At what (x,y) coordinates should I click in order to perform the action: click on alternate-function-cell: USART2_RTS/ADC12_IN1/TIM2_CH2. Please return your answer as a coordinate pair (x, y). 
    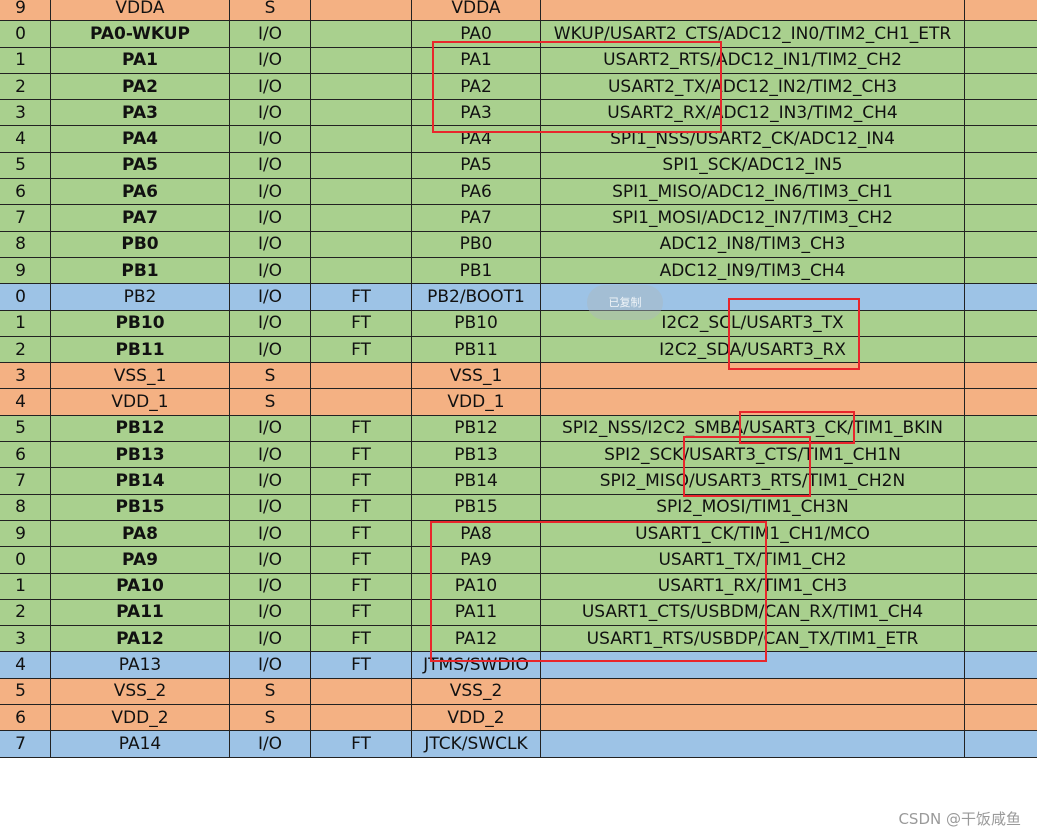
    Looking at the image, I should click on (752, 60).